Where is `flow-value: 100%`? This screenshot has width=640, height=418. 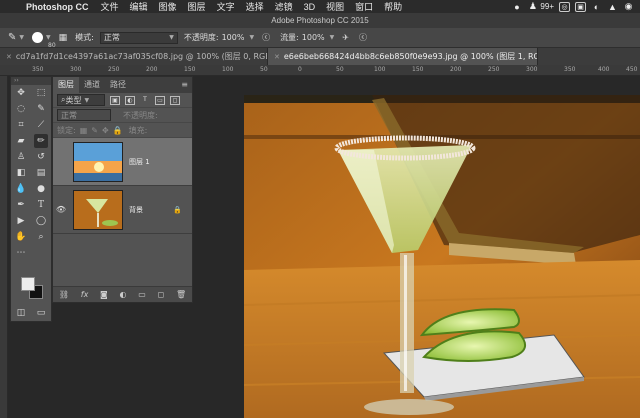 flow-value: 100% is located at coordinates (313, 37).